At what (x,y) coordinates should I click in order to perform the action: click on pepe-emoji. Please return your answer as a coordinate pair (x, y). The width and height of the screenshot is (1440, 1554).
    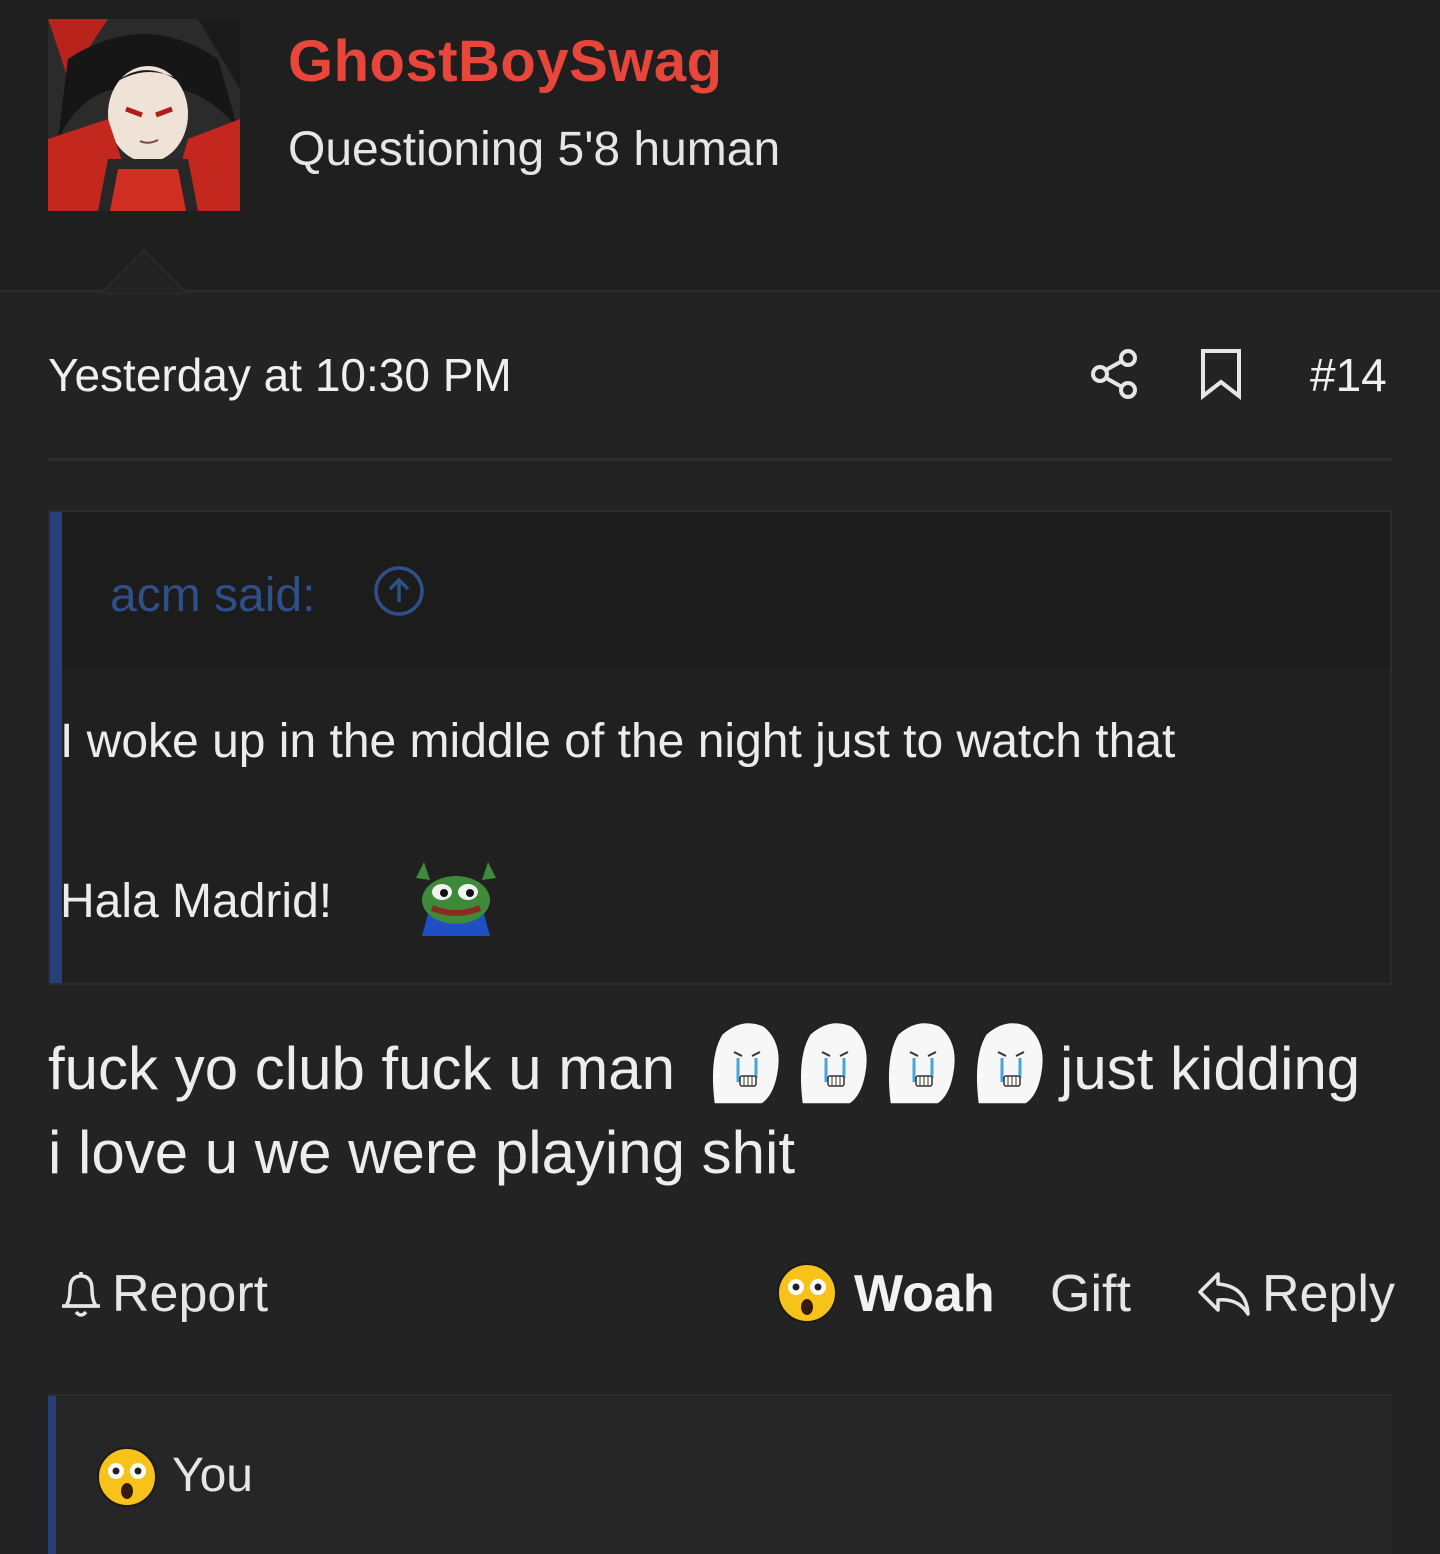
    Looking at the image, I should click on (456, 898).